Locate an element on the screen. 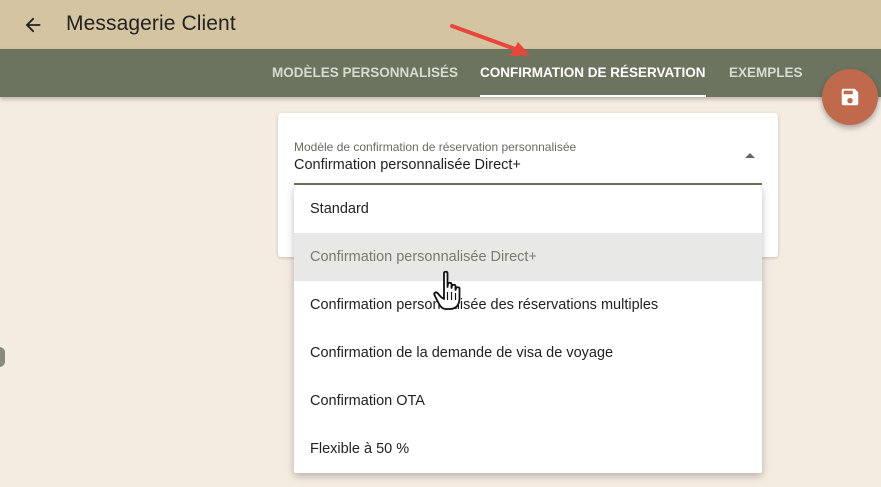 This screenshot has height=487, width=881. tab-booking-confirmation: CONFIRMATION DE RÉSERVATION is located at coordinates (593, 73).